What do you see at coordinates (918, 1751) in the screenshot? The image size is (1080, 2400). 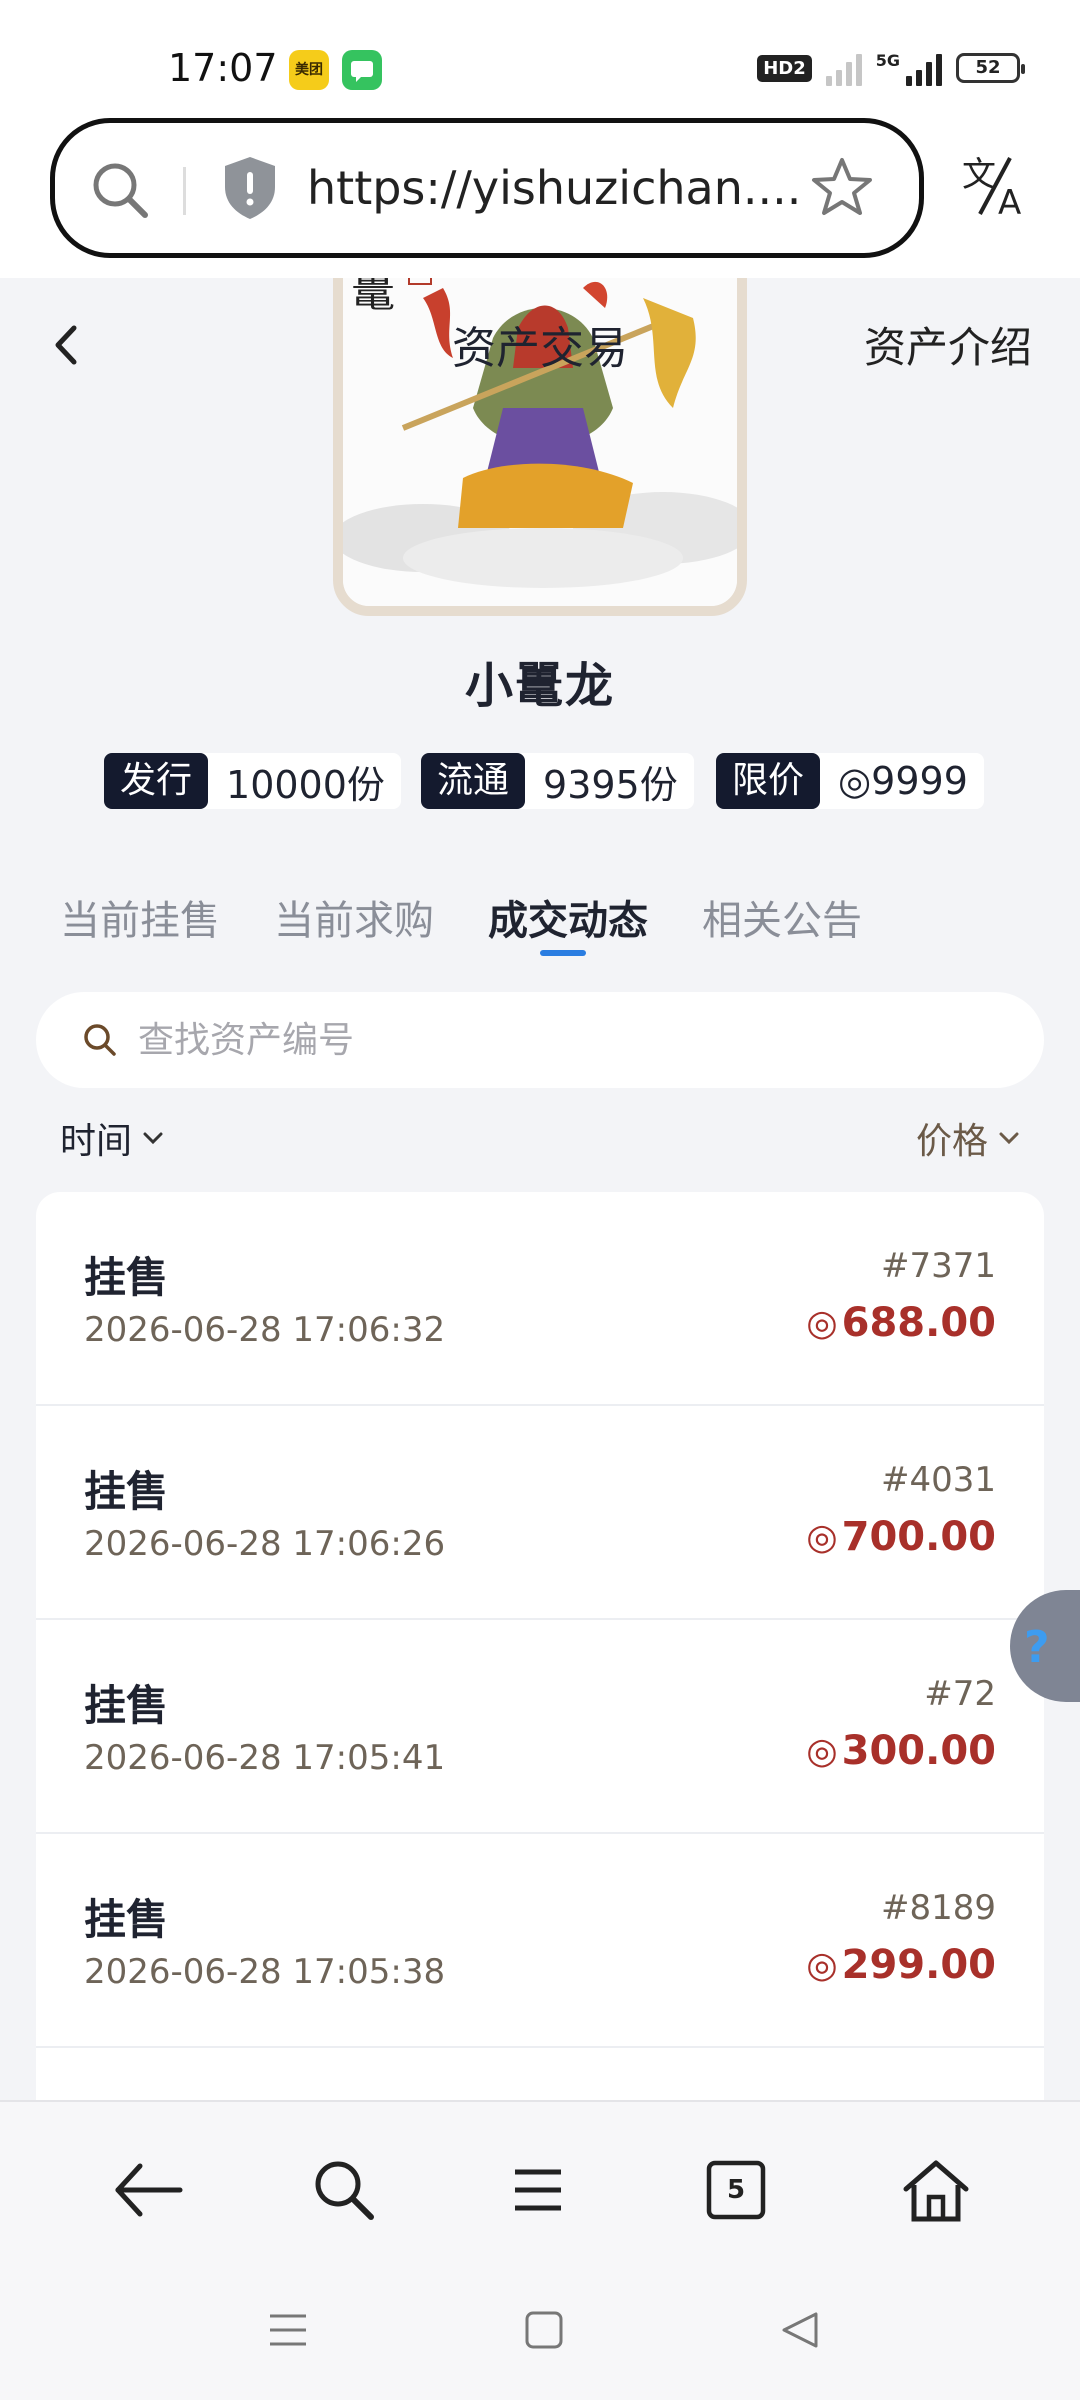 I see `record-price-value: 300.00` at bounding box center [918, 1751].